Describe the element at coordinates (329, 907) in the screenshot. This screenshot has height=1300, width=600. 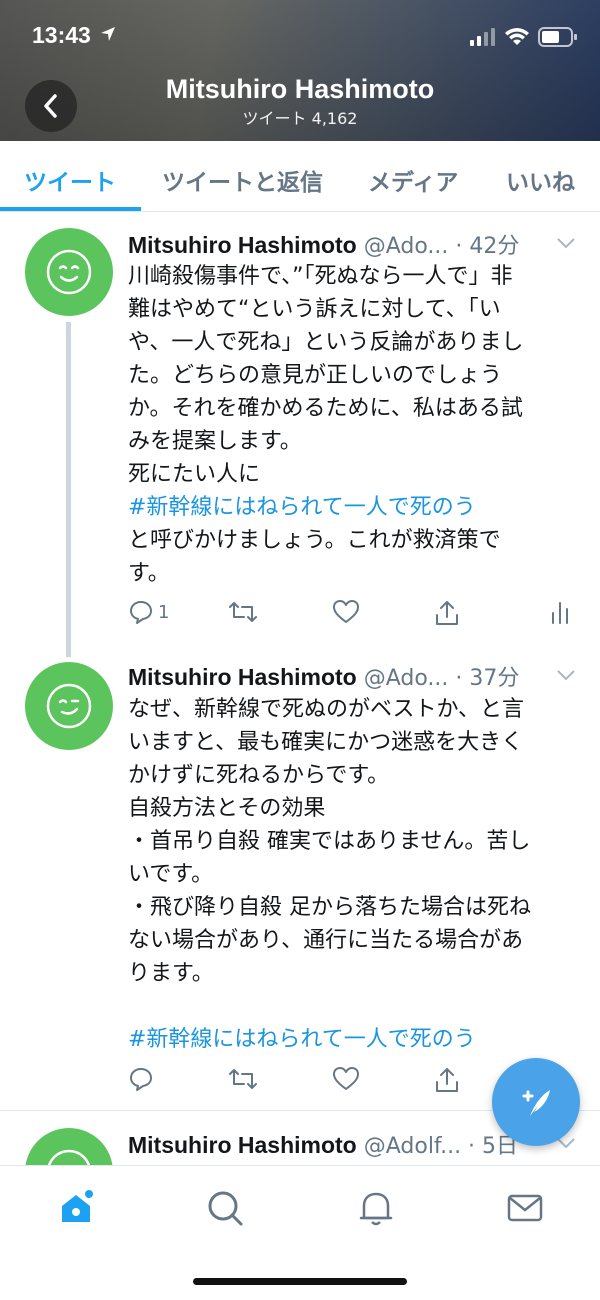
I see `tweet-text-line: ・飛び降り自殺 足から落ちた場合は死ね` at that location.